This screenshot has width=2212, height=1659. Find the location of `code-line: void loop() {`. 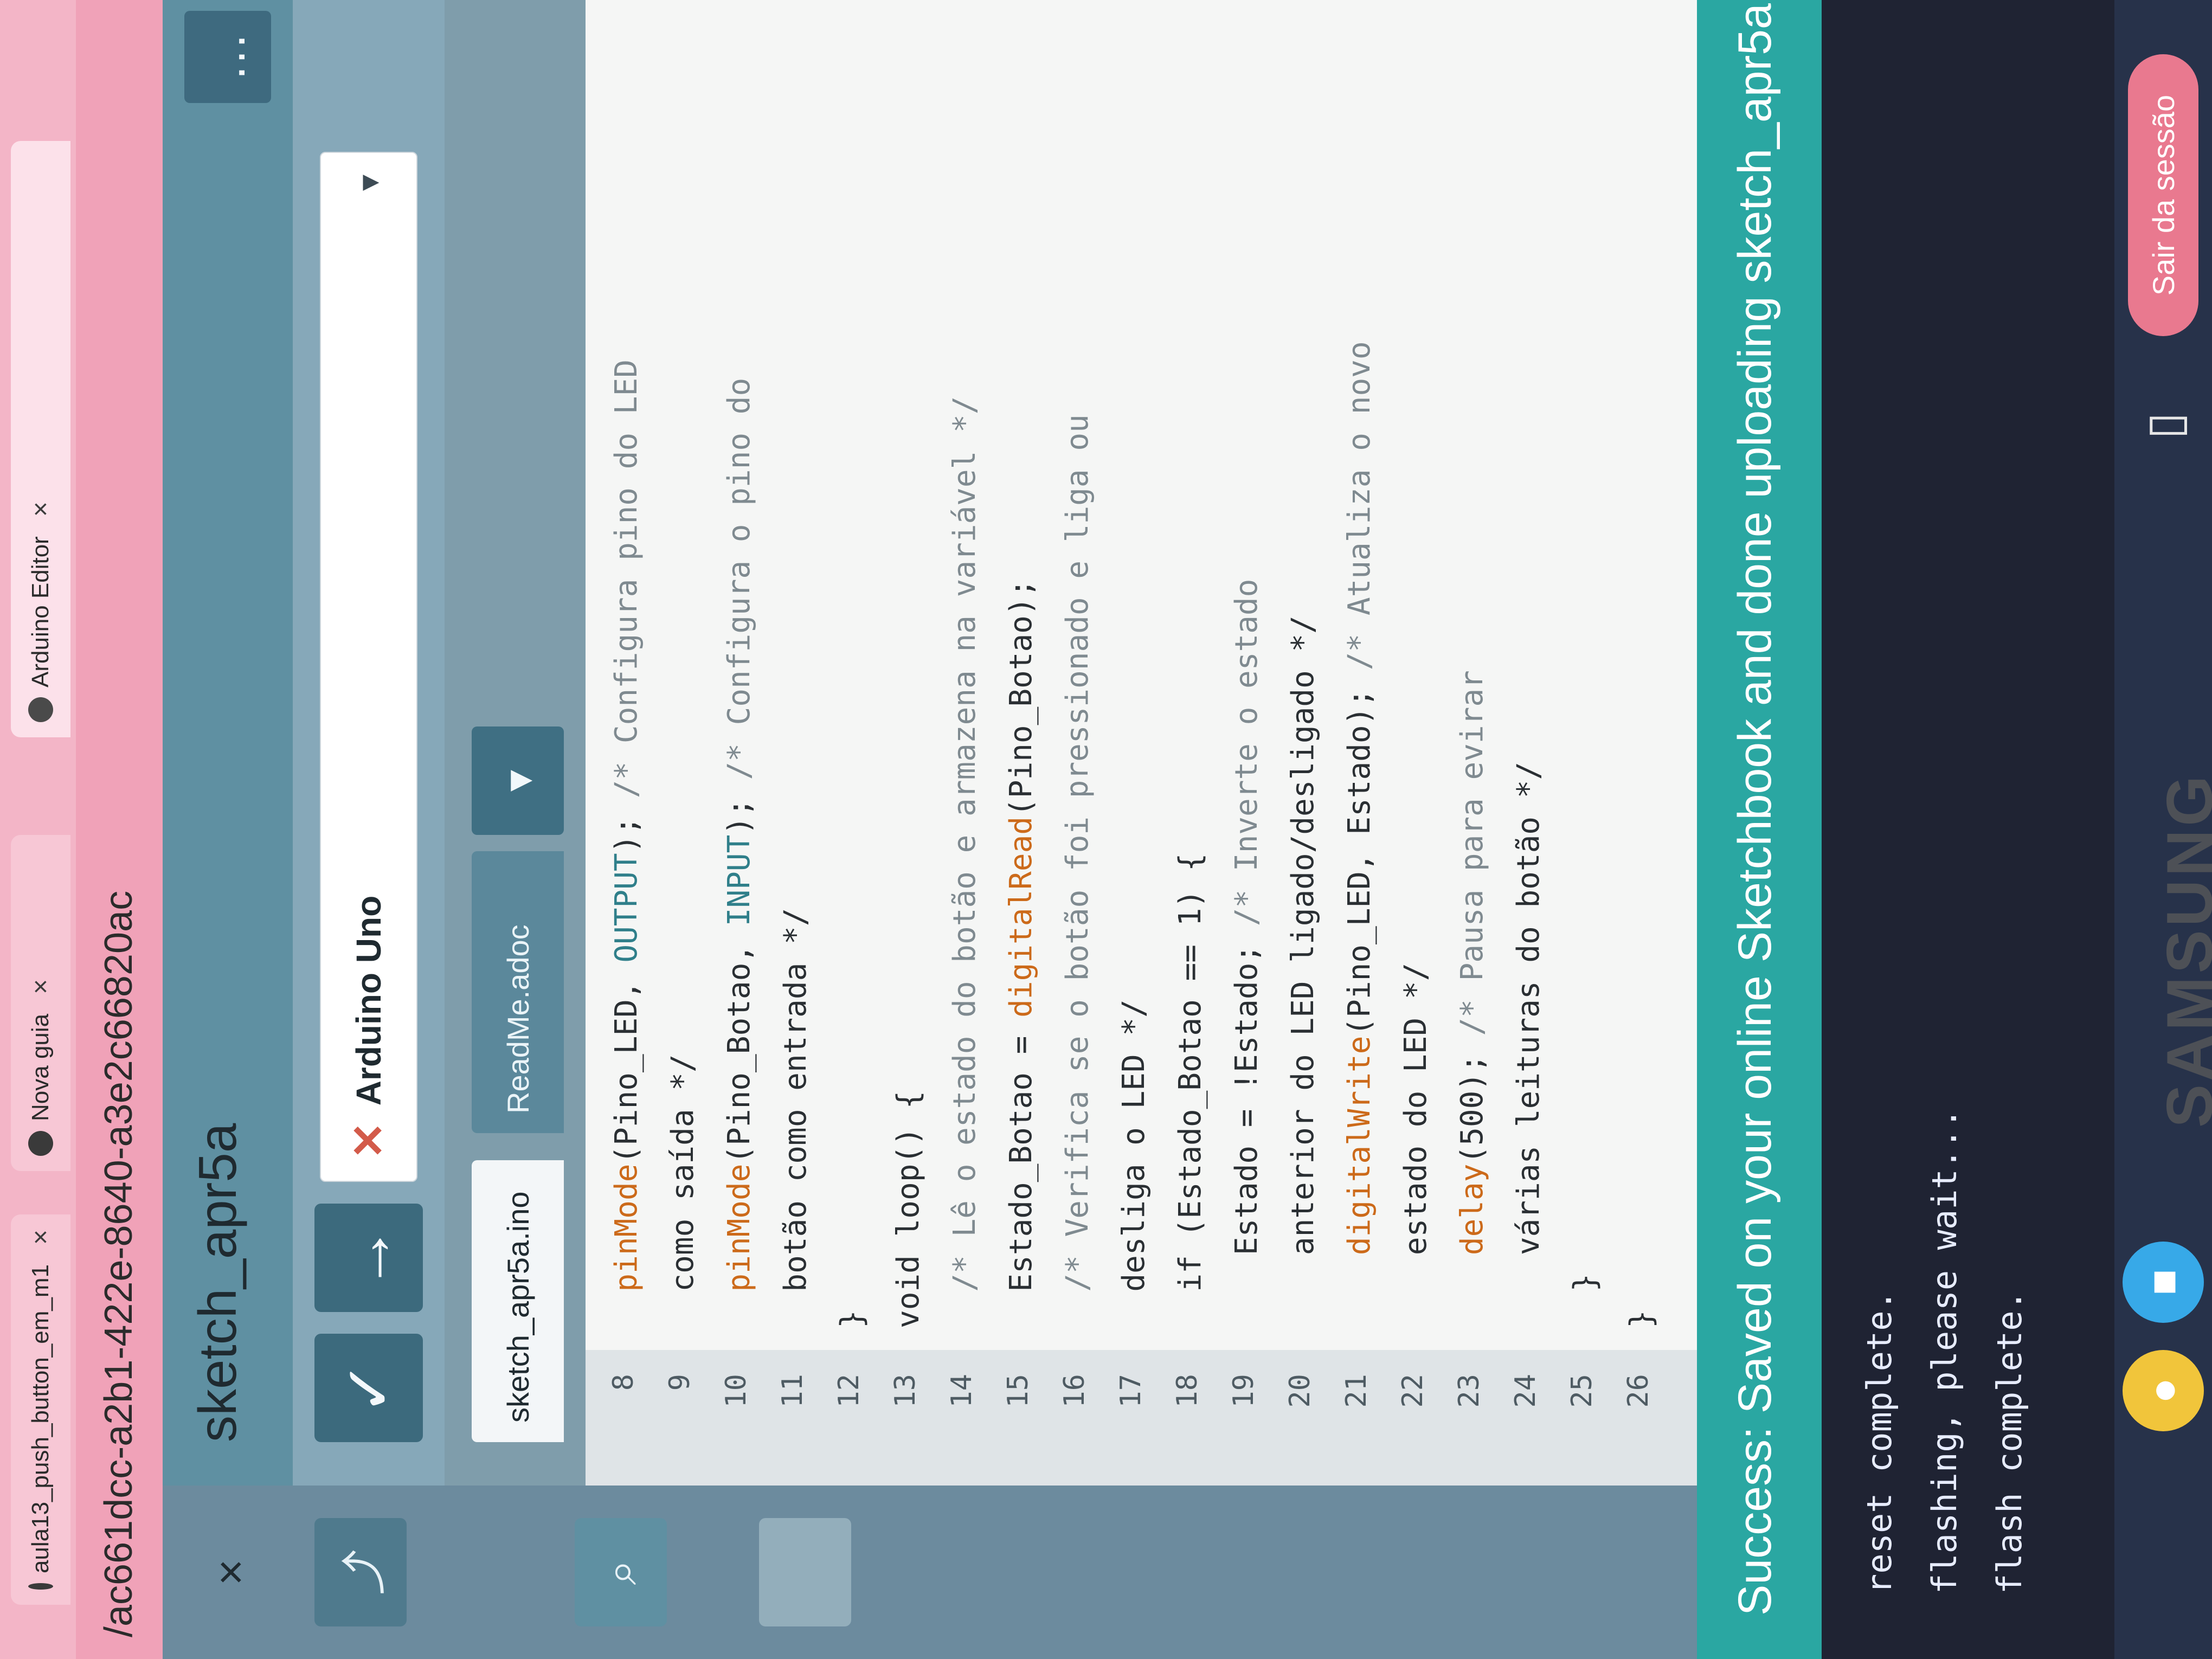

code-line: void loop() { is located at coordinates (908, 1209).